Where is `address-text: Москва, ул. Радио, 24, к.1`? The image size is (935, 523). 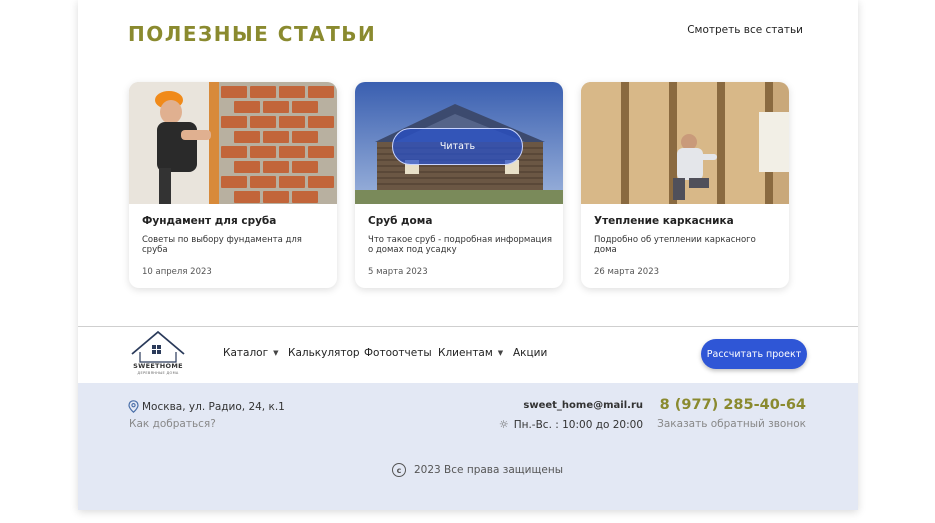
address-text: Москва, ул. Радио, 24, к.1 is located at coordinates (213, 407).